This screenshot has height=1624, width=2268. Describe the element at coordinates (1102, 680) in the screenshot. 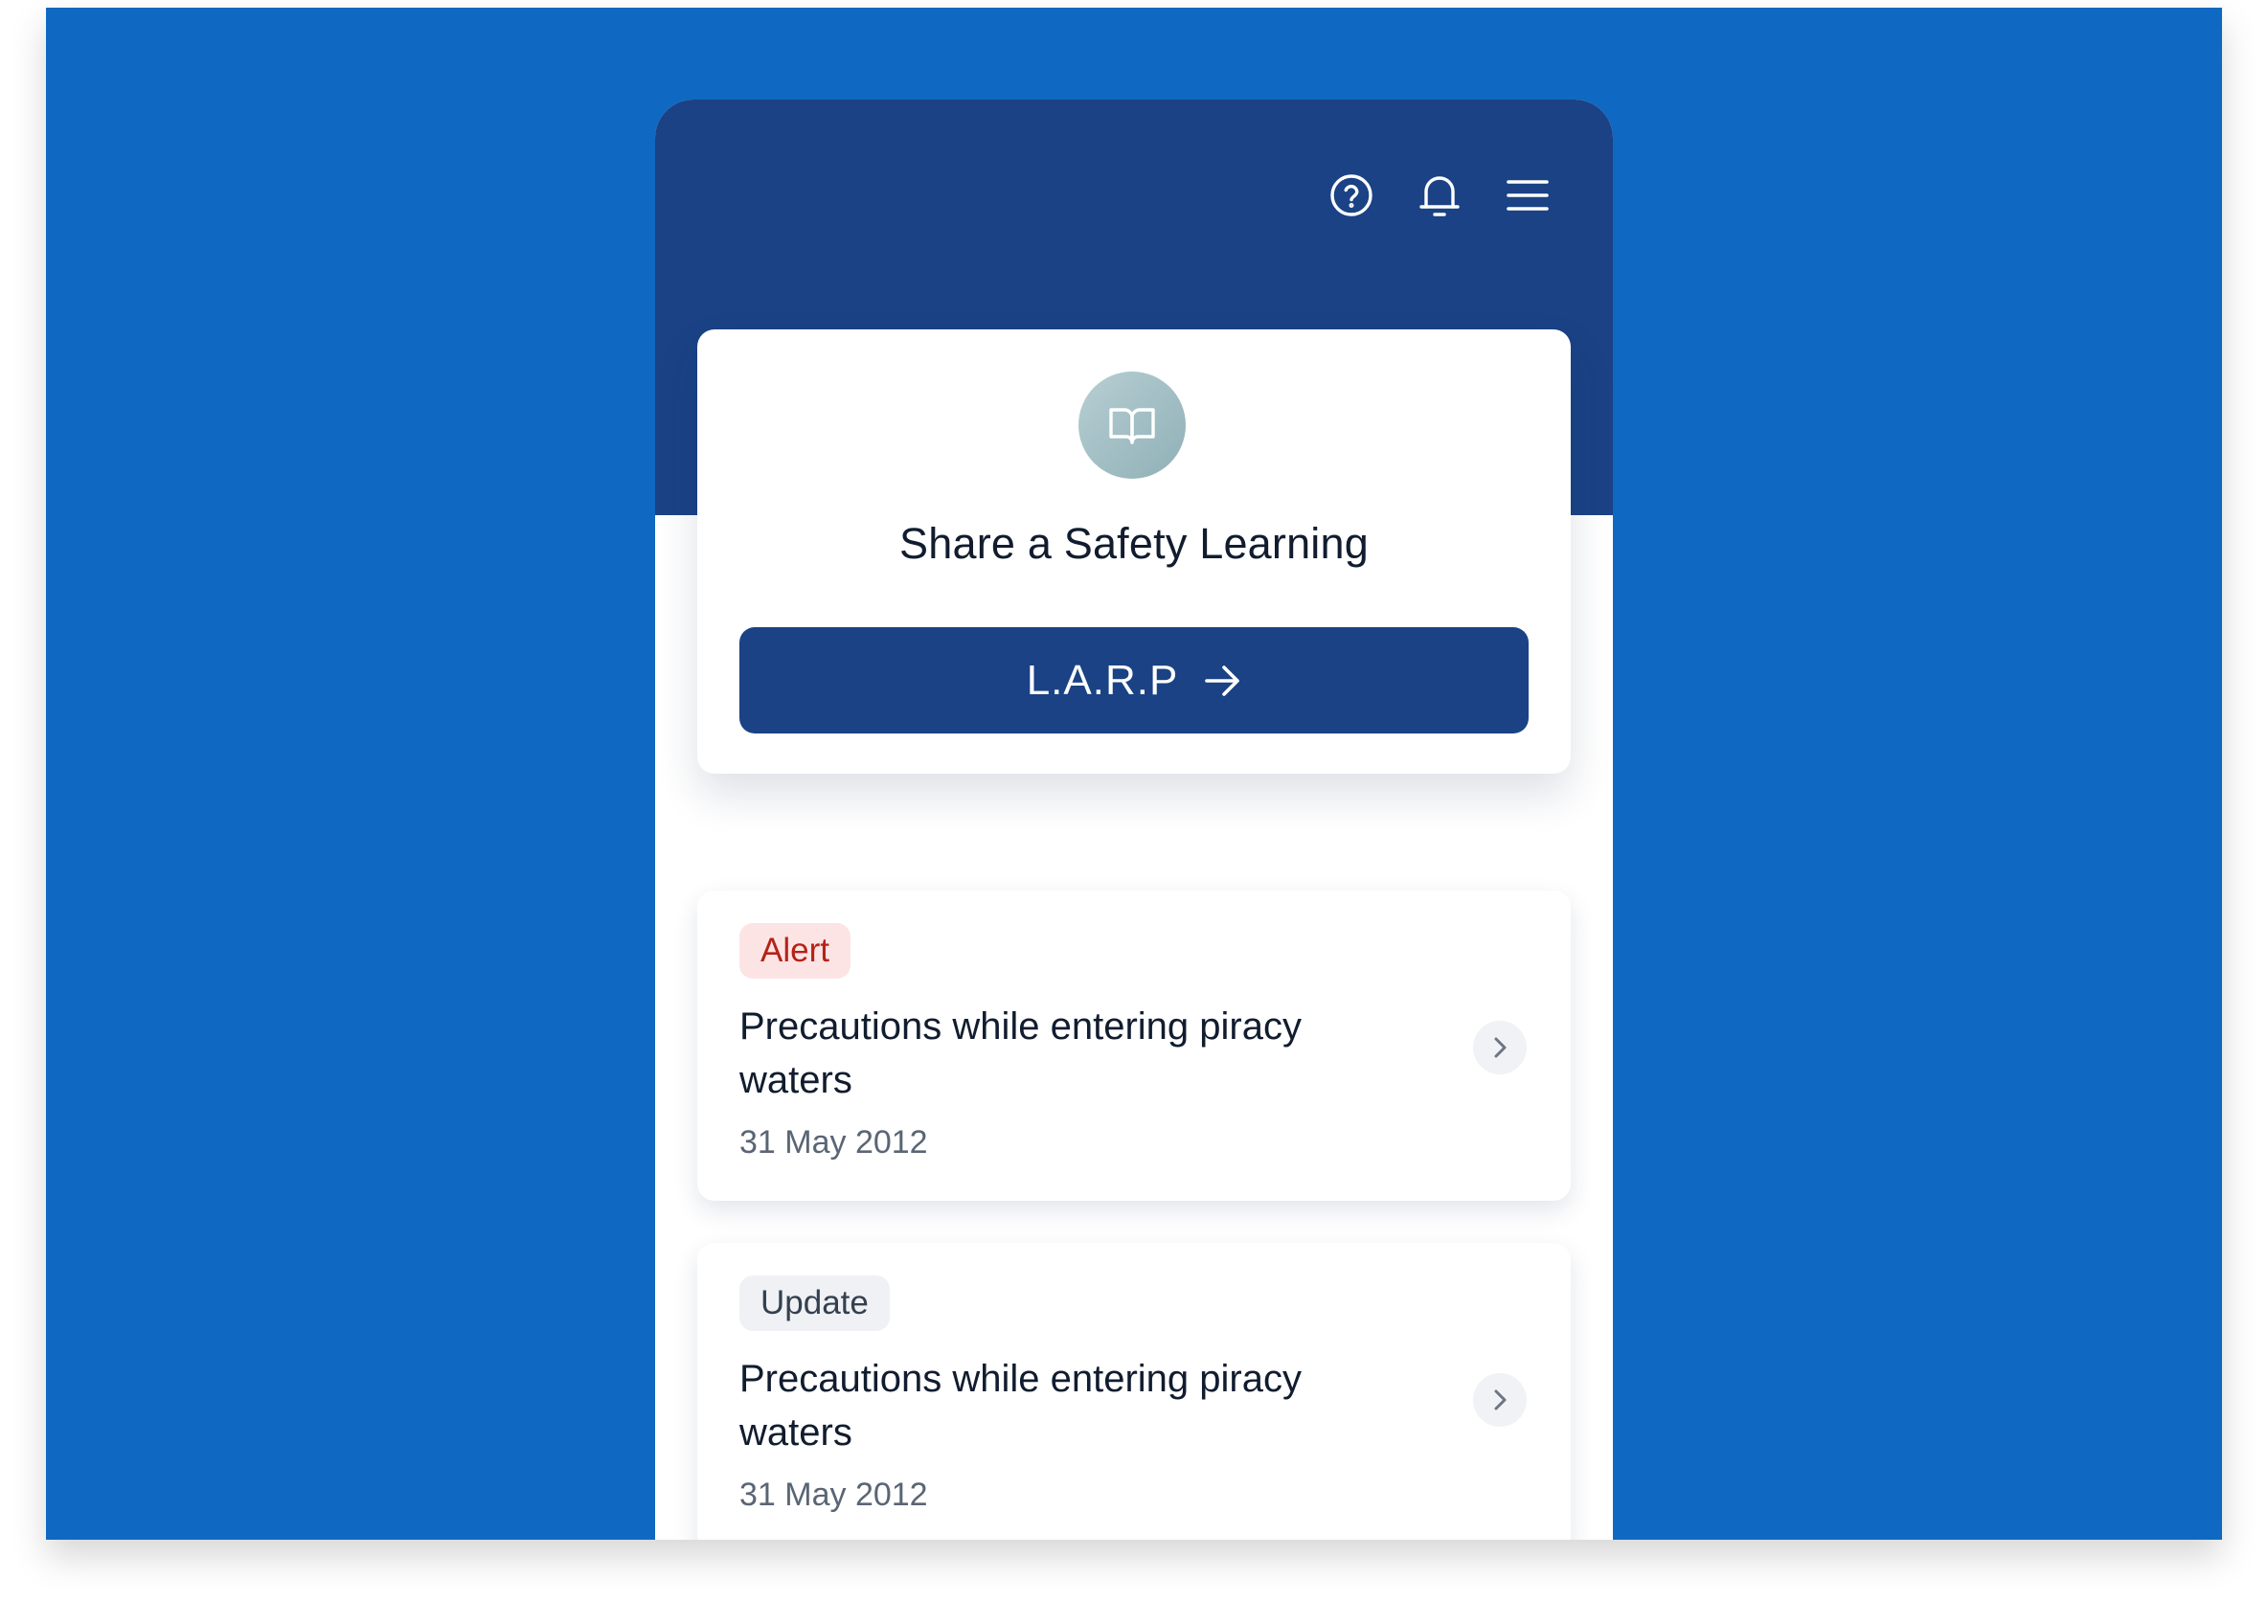

I see `larp-button-label: L.A.R.P` at that location.